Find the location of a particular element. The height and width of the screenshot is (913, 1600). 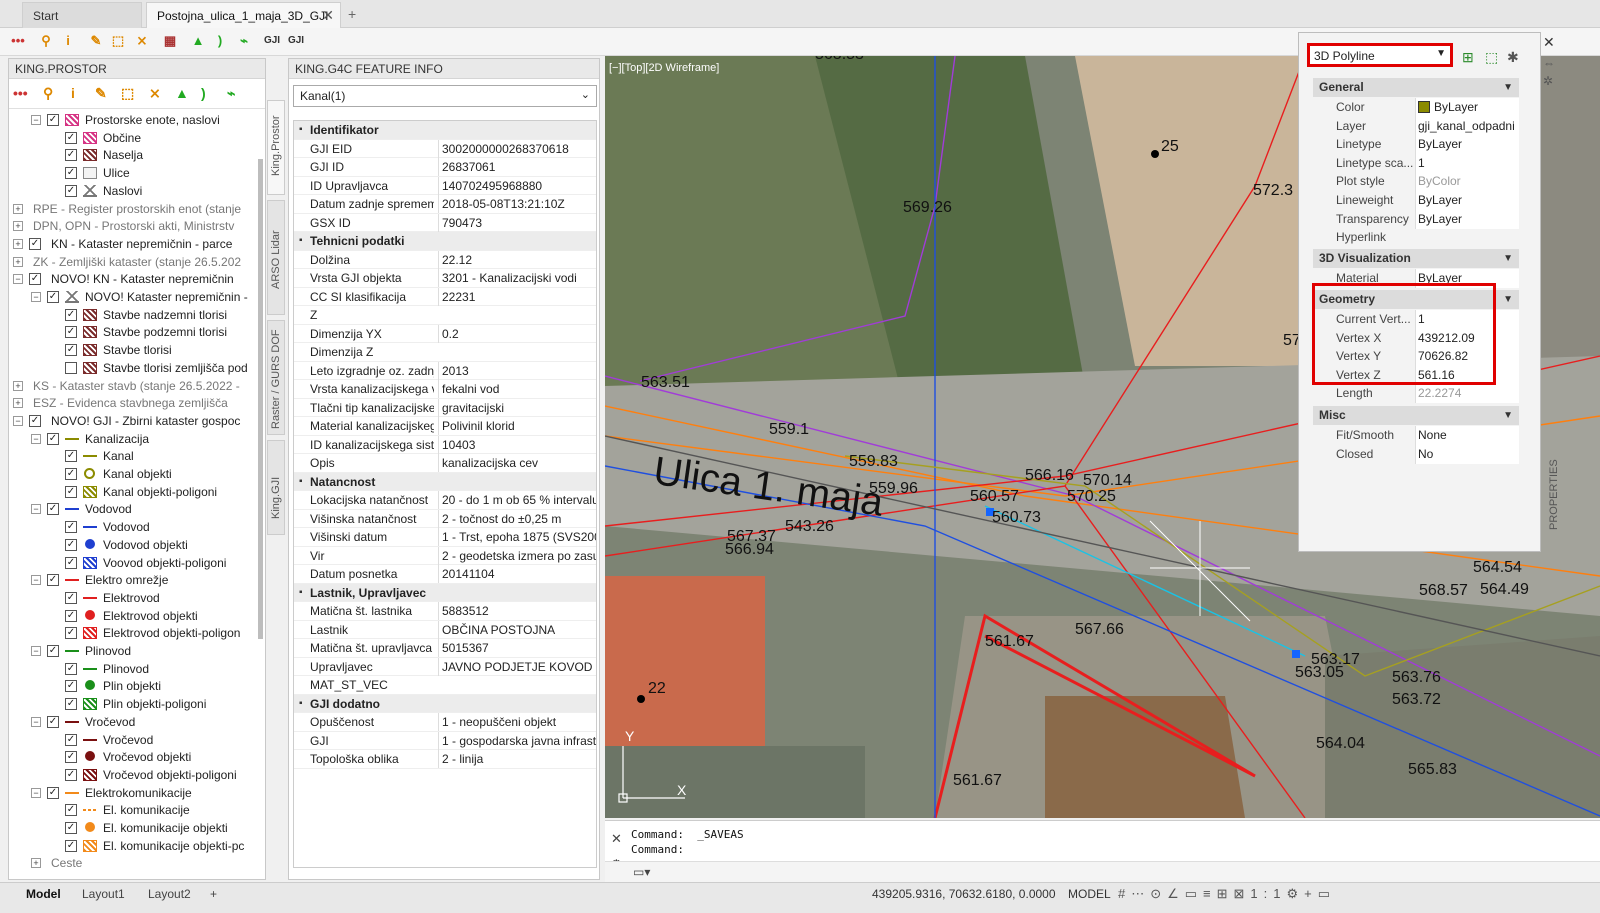

property-row: Lastnik OBČINA POSTOJNA is located at coordinates (445, 629).